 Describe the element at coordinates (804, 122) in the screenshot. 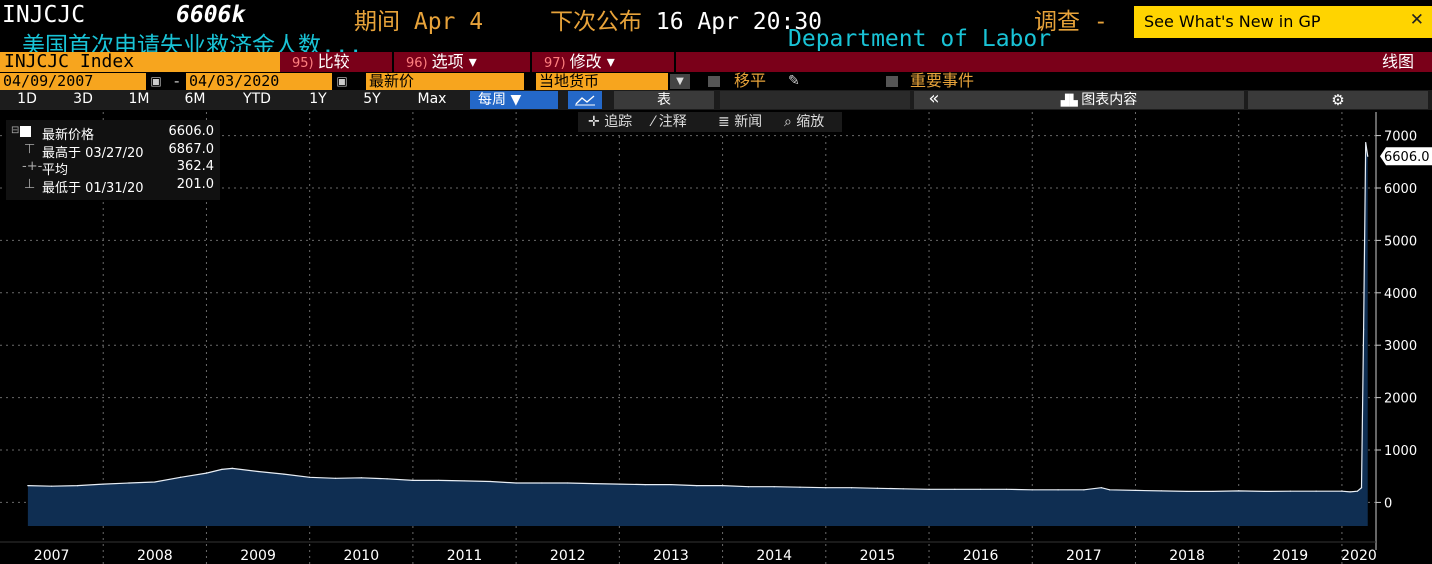

I see `zoom-tool: ⌕ 缩放` at that location.